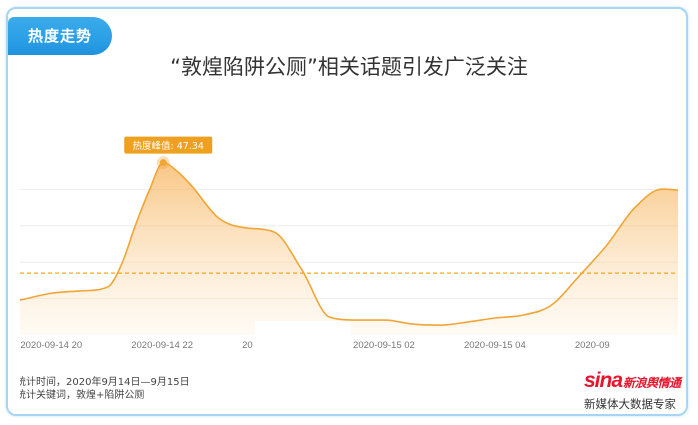  Describe the element at coordinates (303, 341) in the screenshot. I see `occlusion-patch` at that location.